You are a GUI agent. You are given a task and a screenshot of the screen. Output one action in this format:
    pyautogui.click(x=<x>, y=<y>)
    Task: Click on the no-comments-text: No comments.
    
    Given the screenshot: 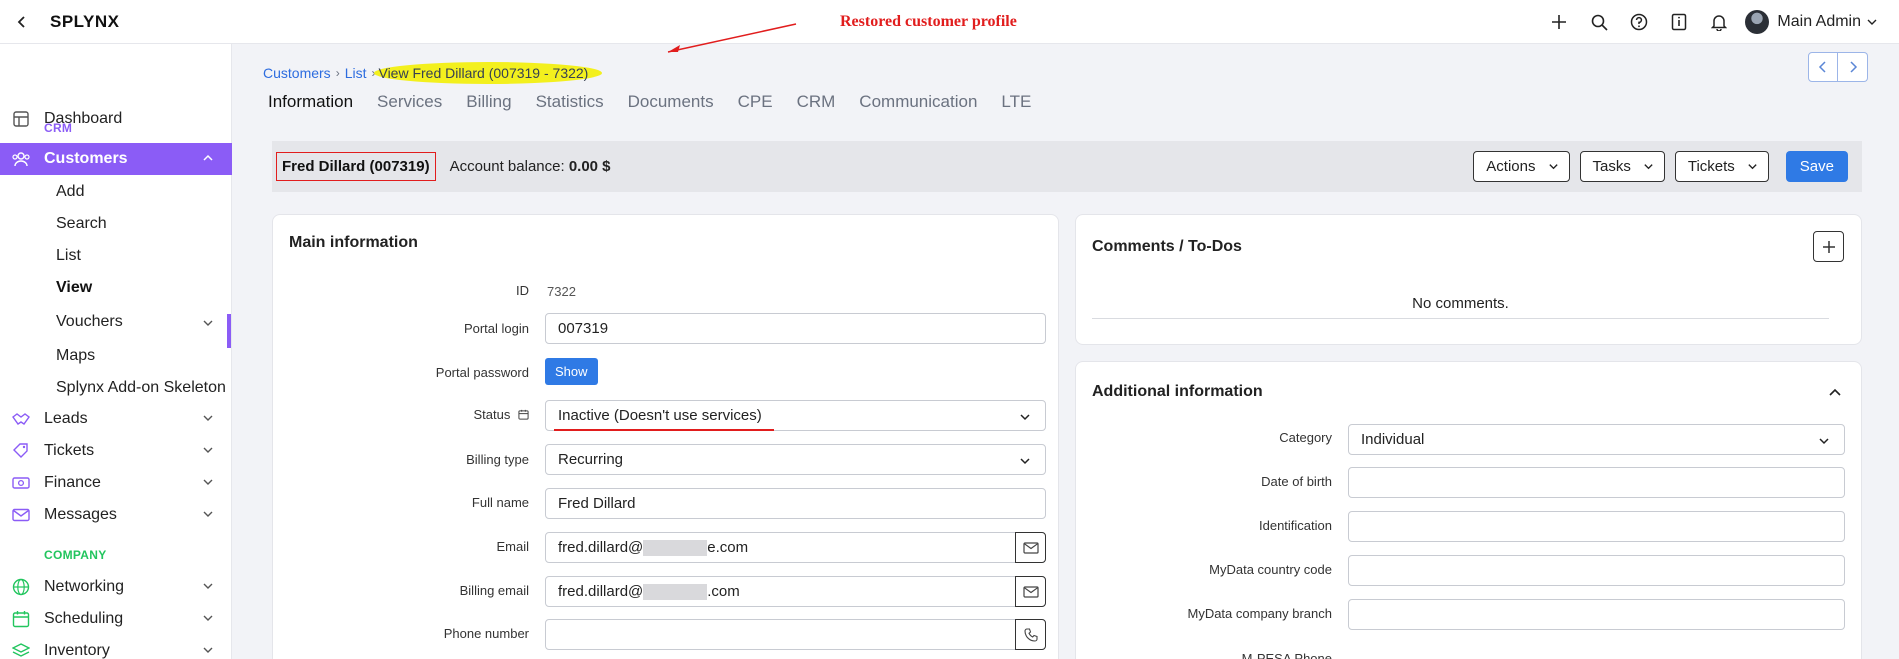 What is the action you would take?
    pyautogui.click(x=1460, y=303)
    